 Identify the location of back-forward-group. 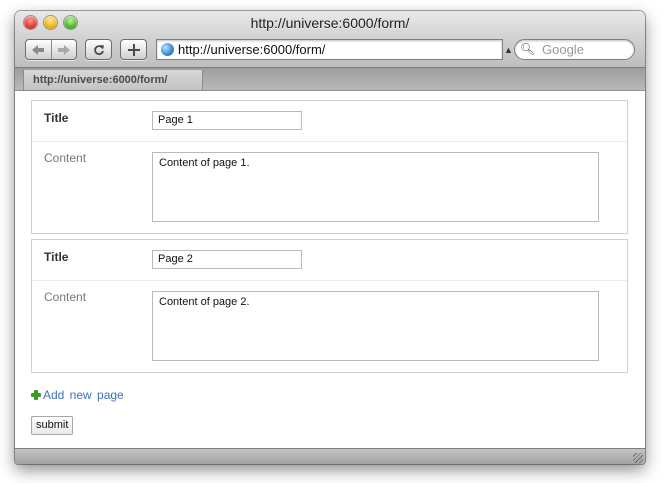
(51, 49).